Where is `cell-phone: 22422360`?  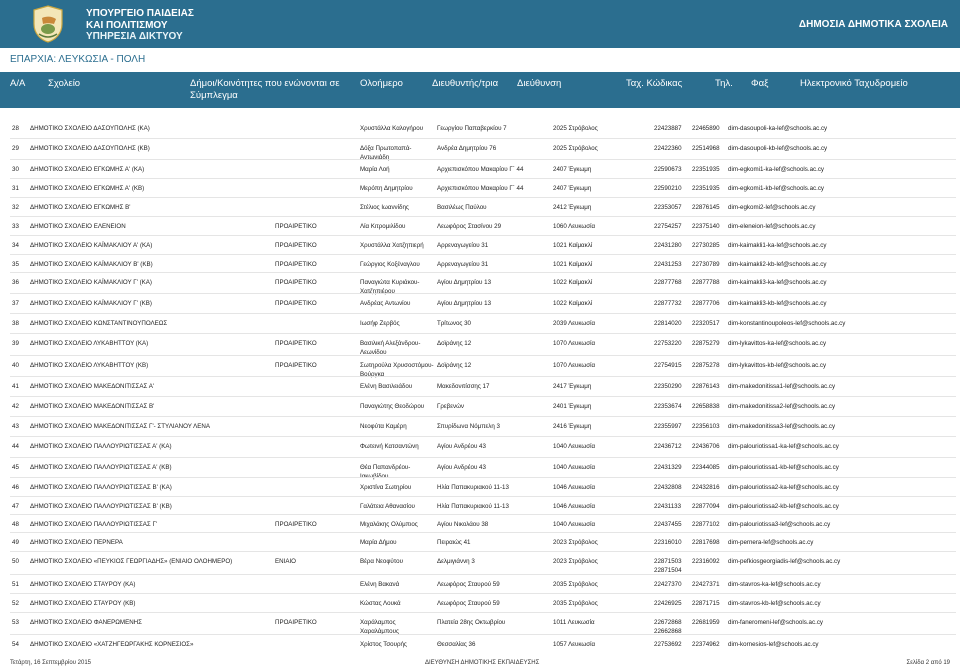
cell-phone: 22422360 is located at coordinates (668, 148).